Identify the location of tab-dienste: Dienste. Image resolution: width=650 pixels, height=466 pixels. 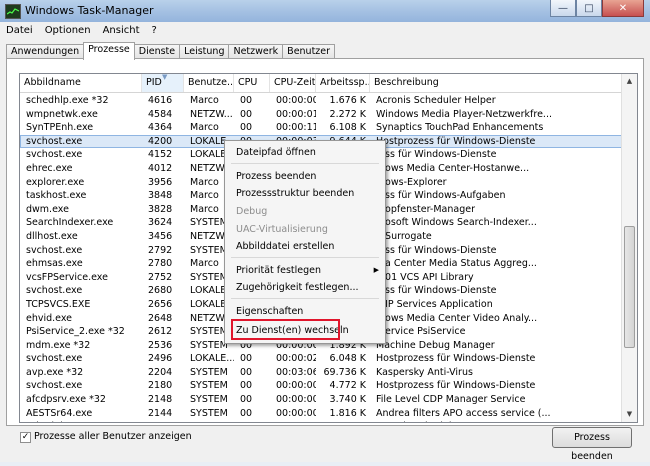
(157, 51).